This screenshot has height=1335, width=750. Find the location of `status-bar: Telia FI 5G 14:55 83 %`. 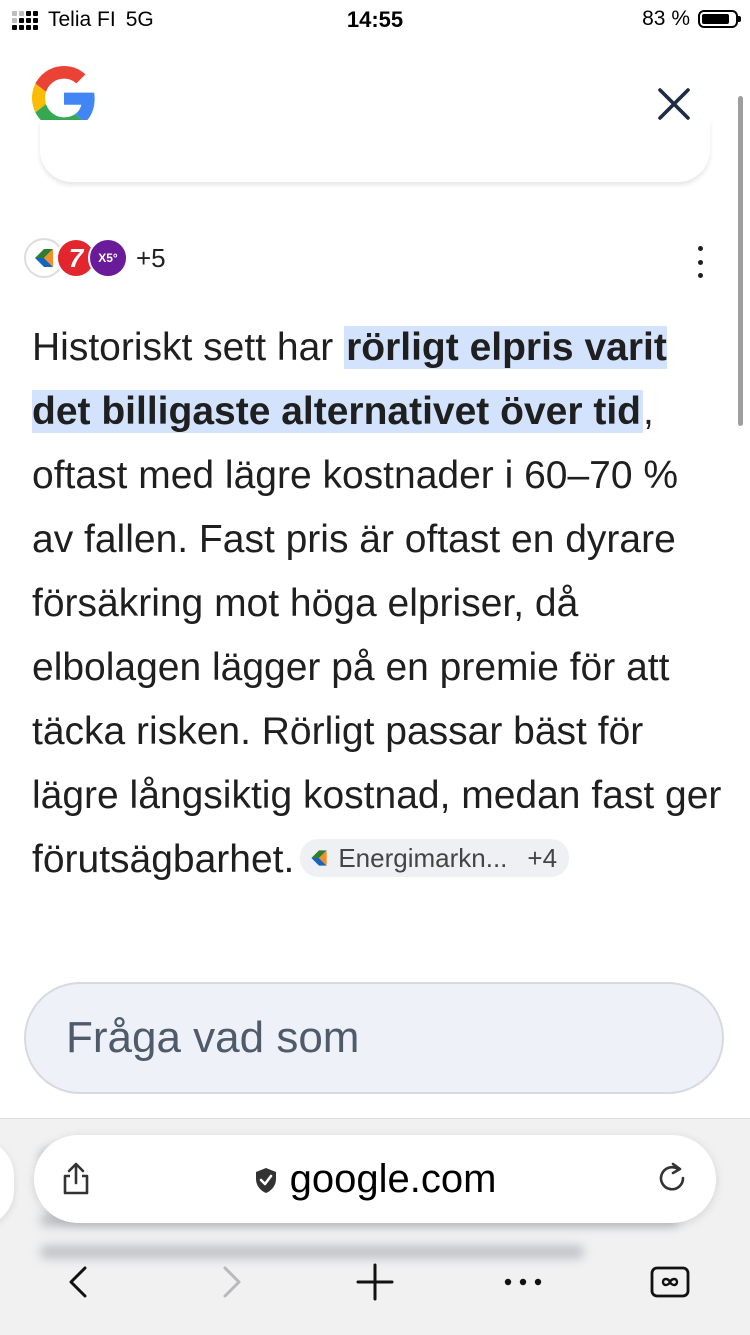

status-bar: Telia FI 5G 14:55 83 % is located at coordinates (375, 20).